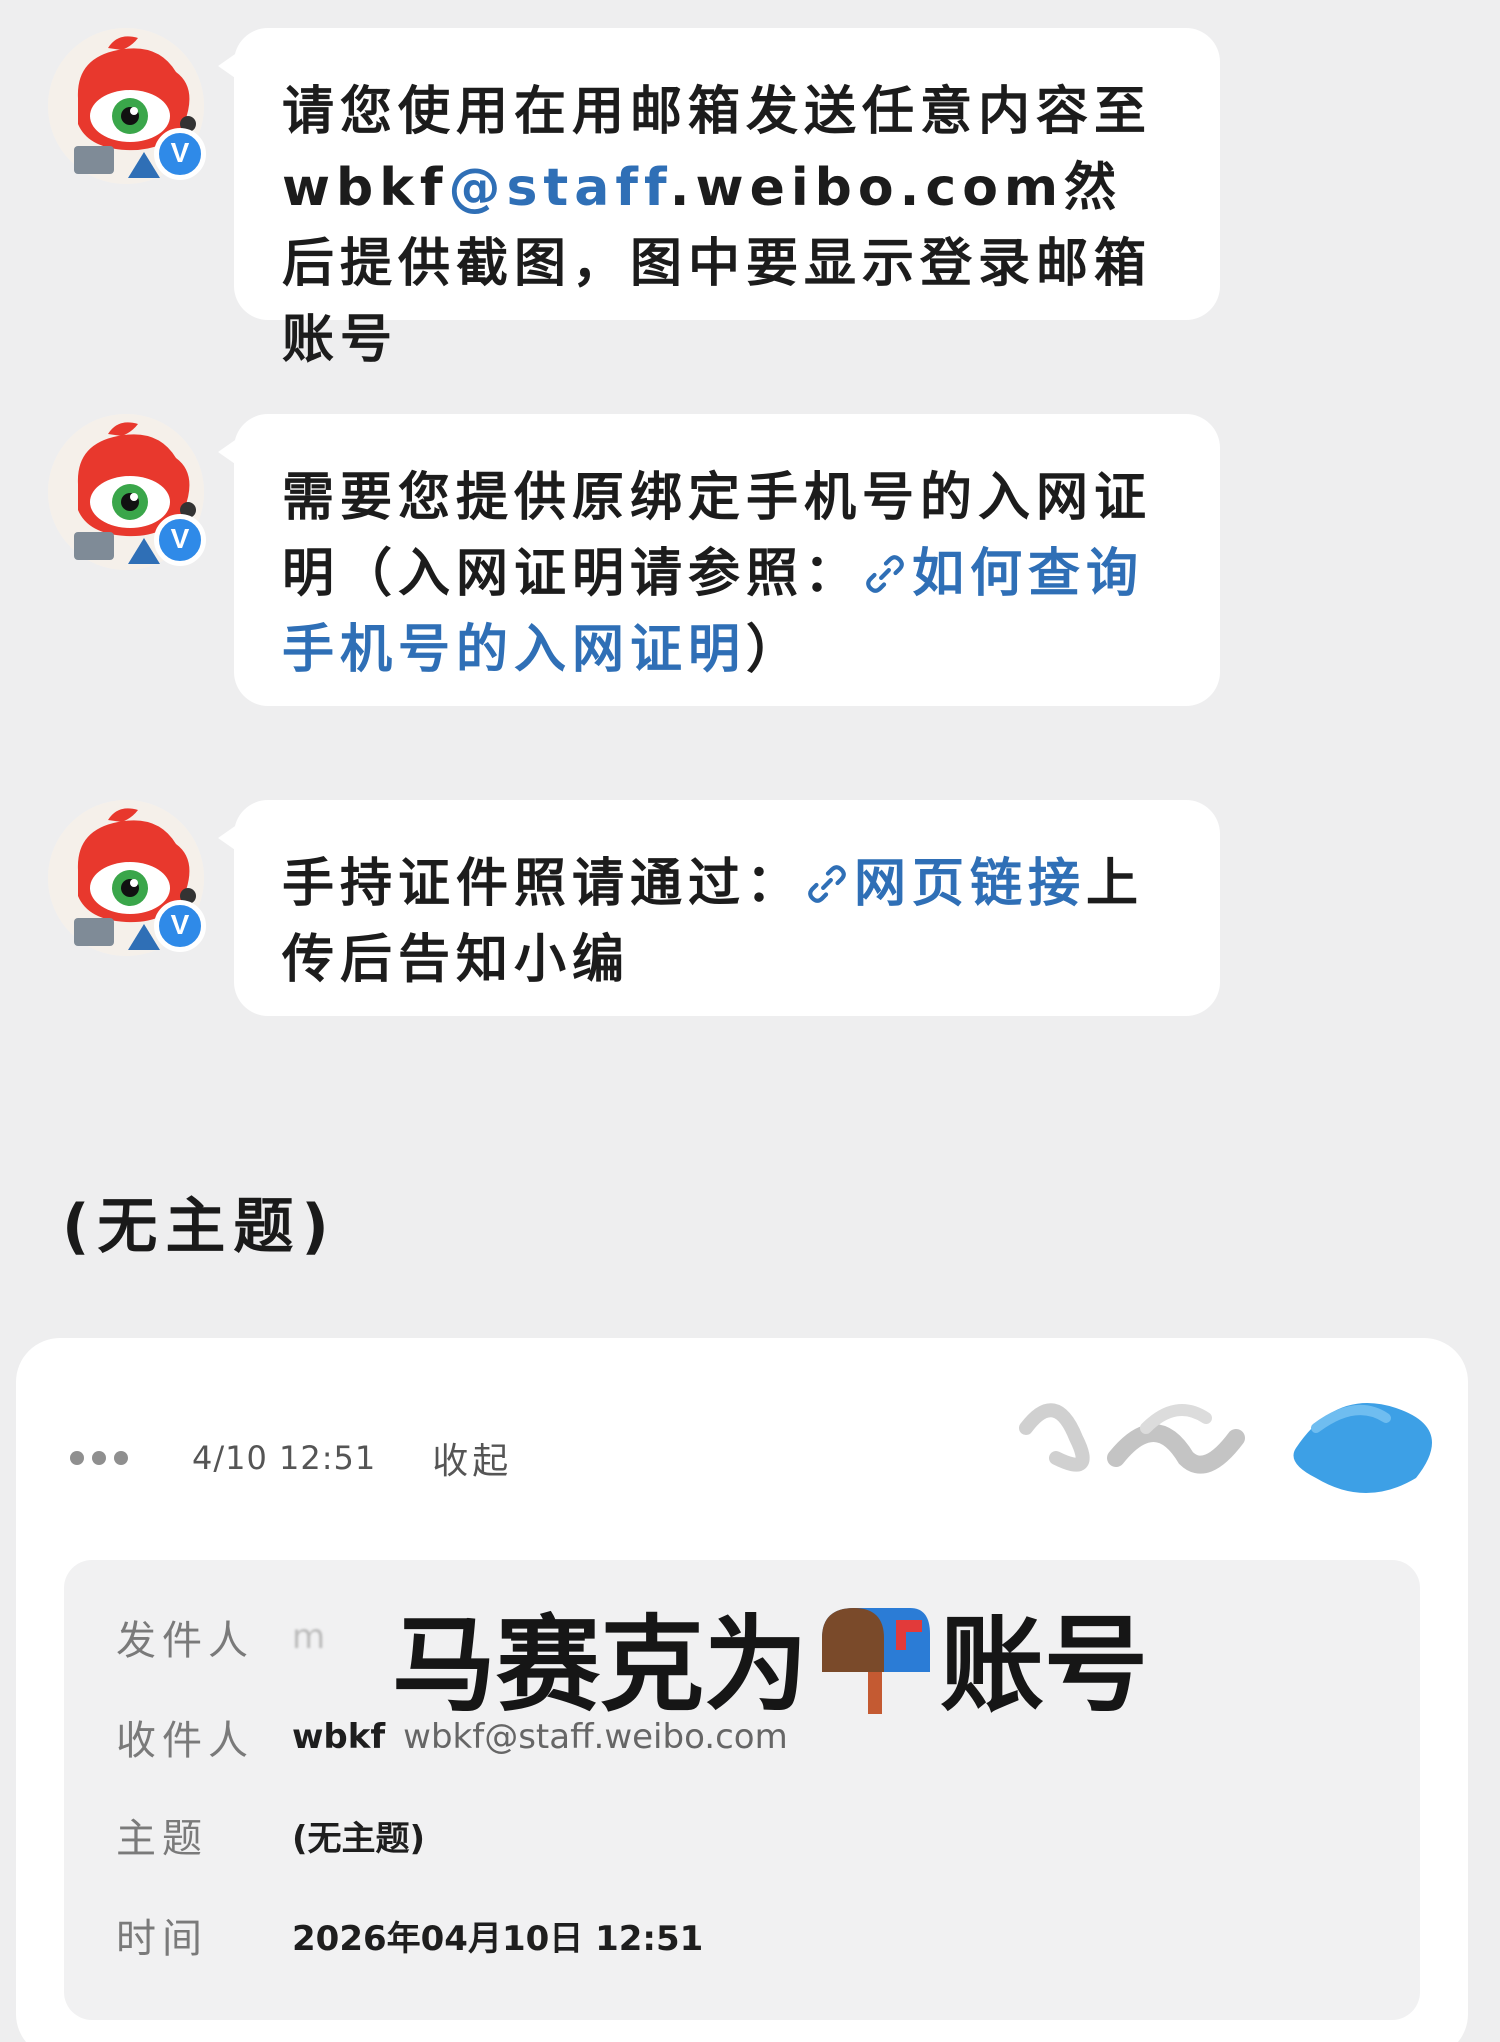 This screenshot has width=1500, height=2042. What do you see at coordinates (558, 188) in the screenshot?
I see `message-link: @staff` at bounding box center [558, 188].